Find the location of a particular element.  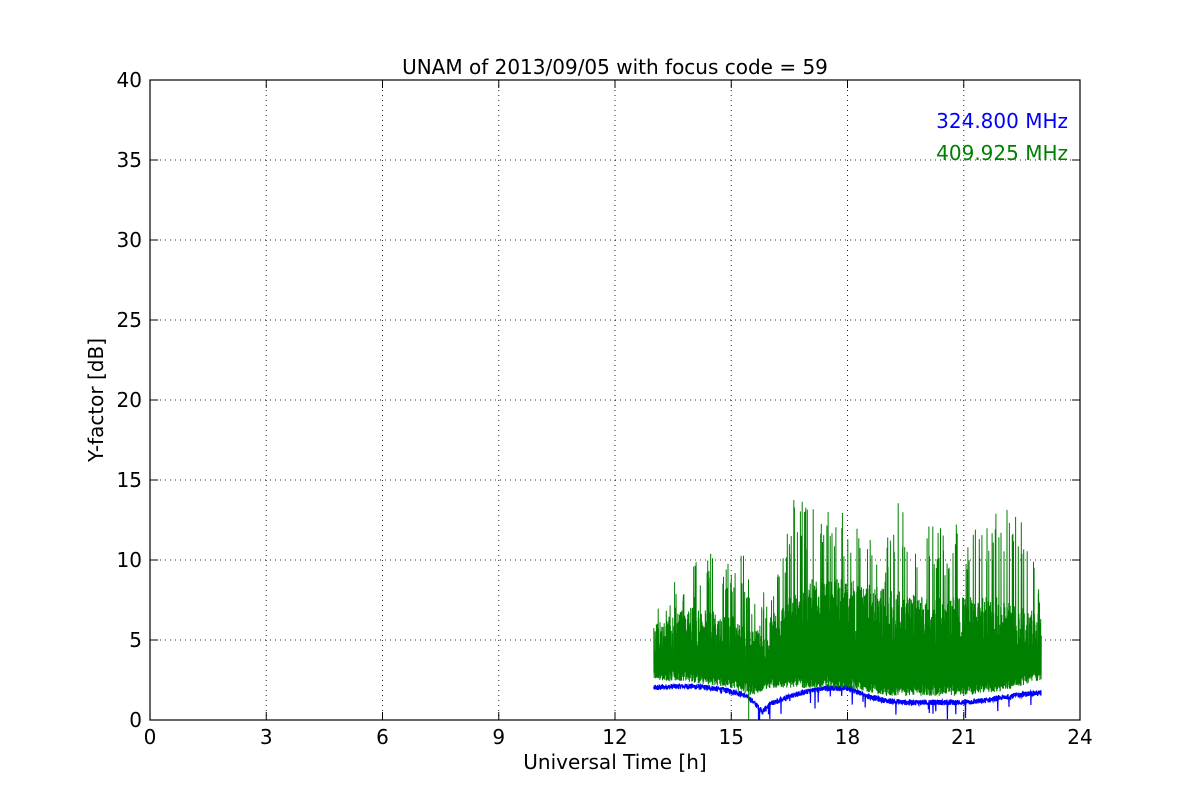

y-tick-label: 40 is located at coordinates (129, 80).